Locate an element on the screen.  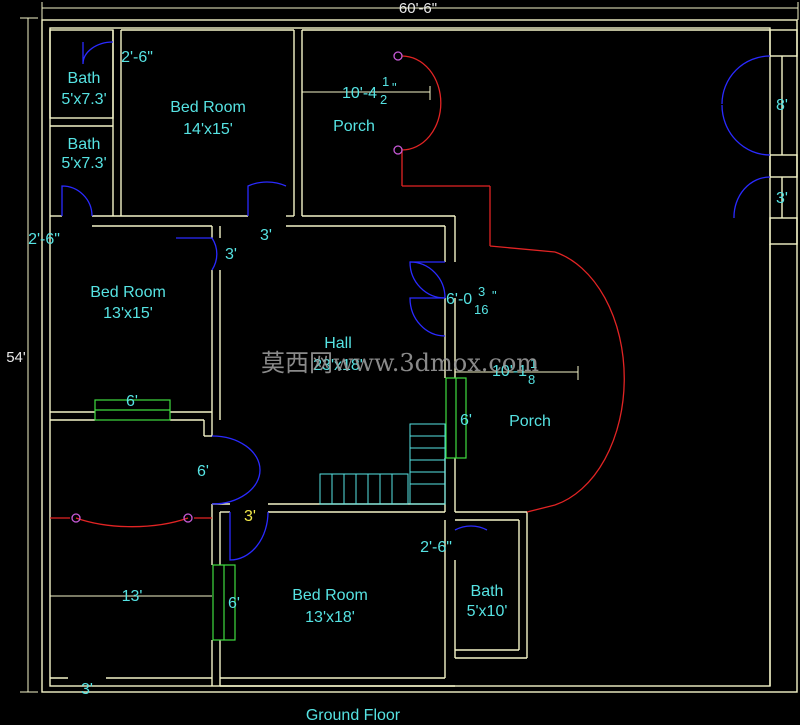
door-bath3-dim: 2'-6" is located at coordinates (436, 547).